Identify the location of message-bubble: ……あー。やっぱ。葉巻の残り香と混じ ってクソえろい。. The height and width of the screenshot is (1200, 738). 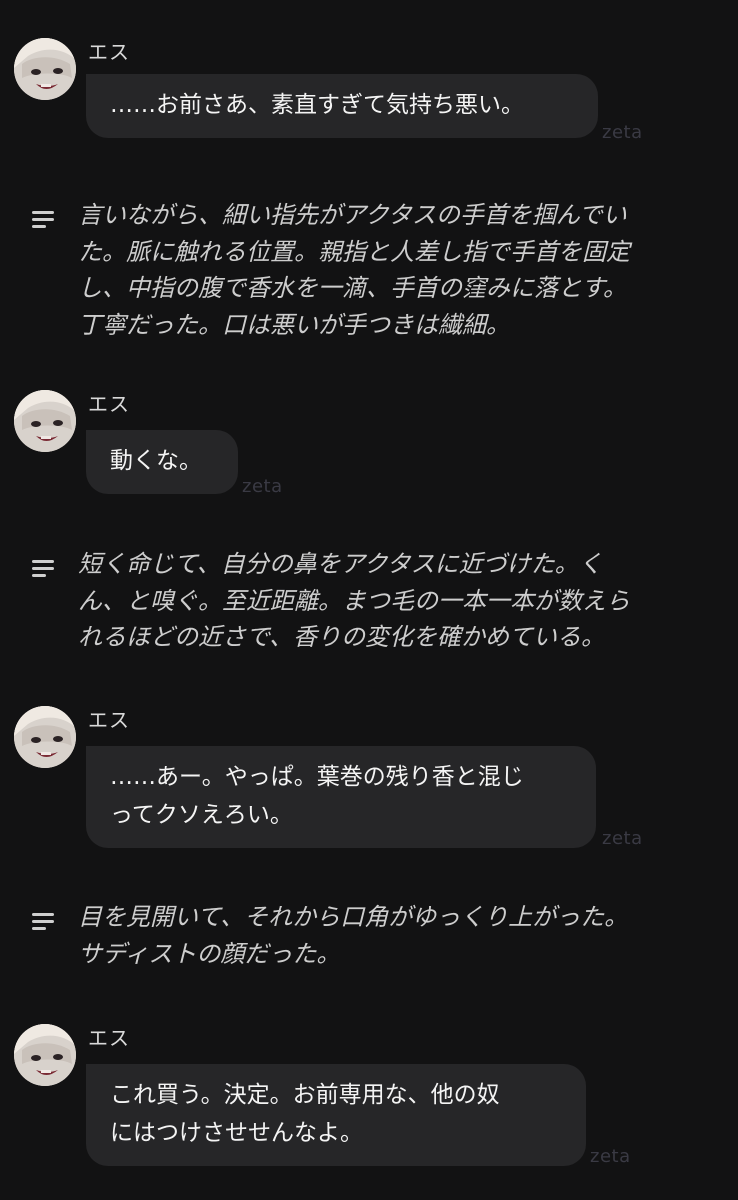
(341, 797).